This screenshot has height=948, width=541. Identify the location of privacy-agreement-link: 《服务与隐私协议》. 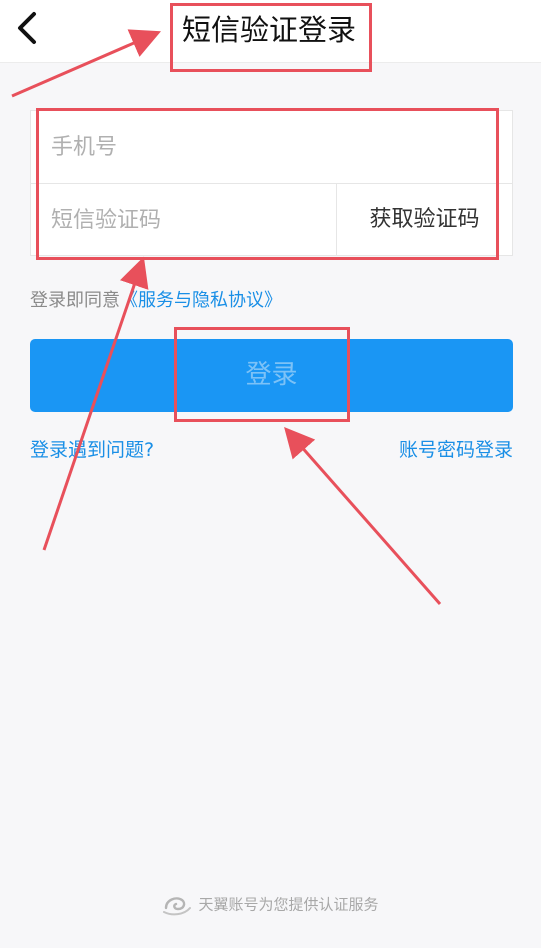
(201, 300).